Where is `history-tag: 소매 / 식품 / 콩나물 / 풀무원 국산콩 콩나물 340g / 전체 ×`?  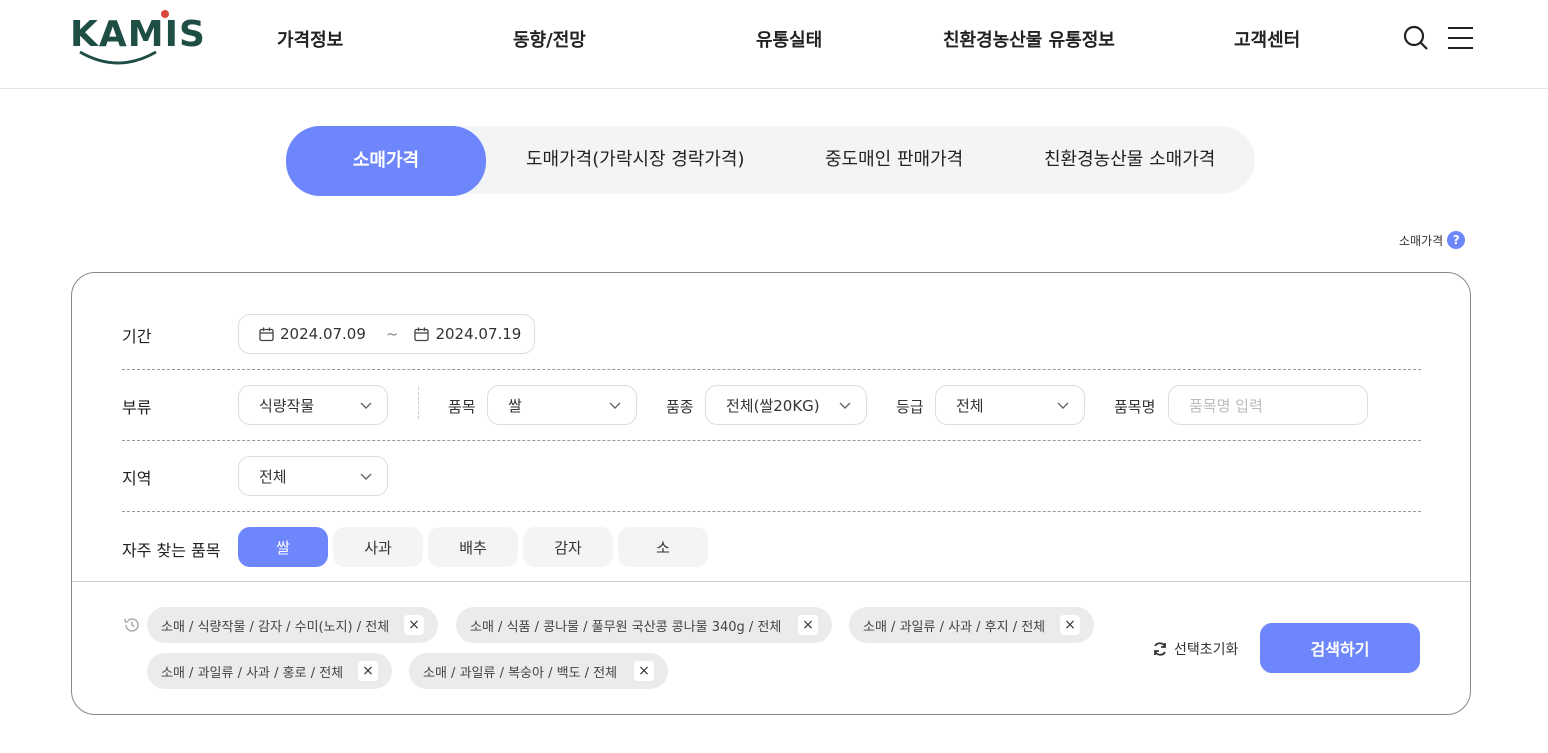
history-tag: 소매 / 식품 / 콩나물 / 풀무원 국산콩 콩나물 340g / 전체 × is located at coordinates (644, 625).